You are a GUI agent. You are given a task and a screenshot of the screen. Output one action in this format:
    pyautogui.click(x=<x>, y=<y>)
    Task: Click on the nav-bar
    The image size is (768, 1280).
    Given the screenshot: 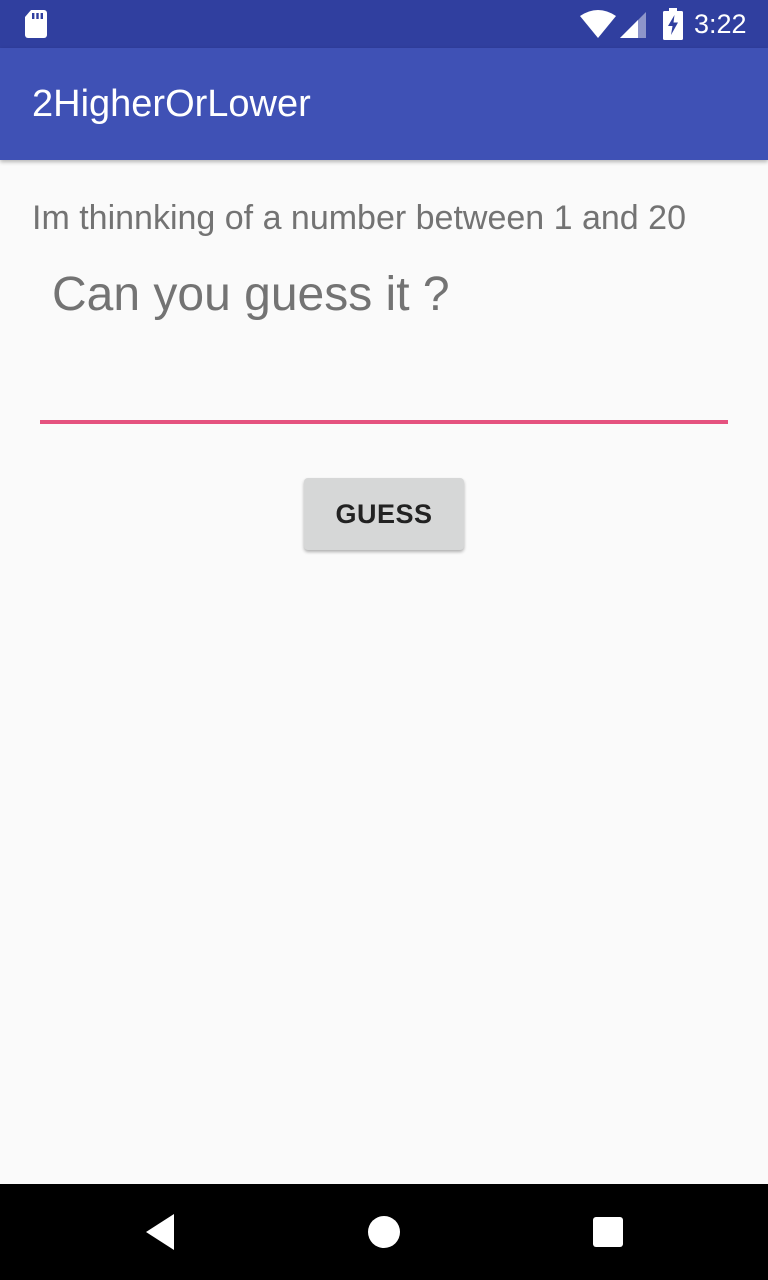 What is the action you would take?
    pyautogui.click(x=384, y=1232)
    